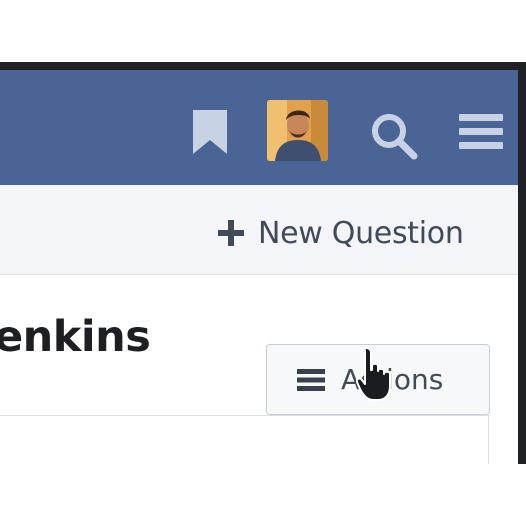 Image resolution: width=526 pixels, height=526 pixels. I want to click on page-title: enkins, so click(75, 337).